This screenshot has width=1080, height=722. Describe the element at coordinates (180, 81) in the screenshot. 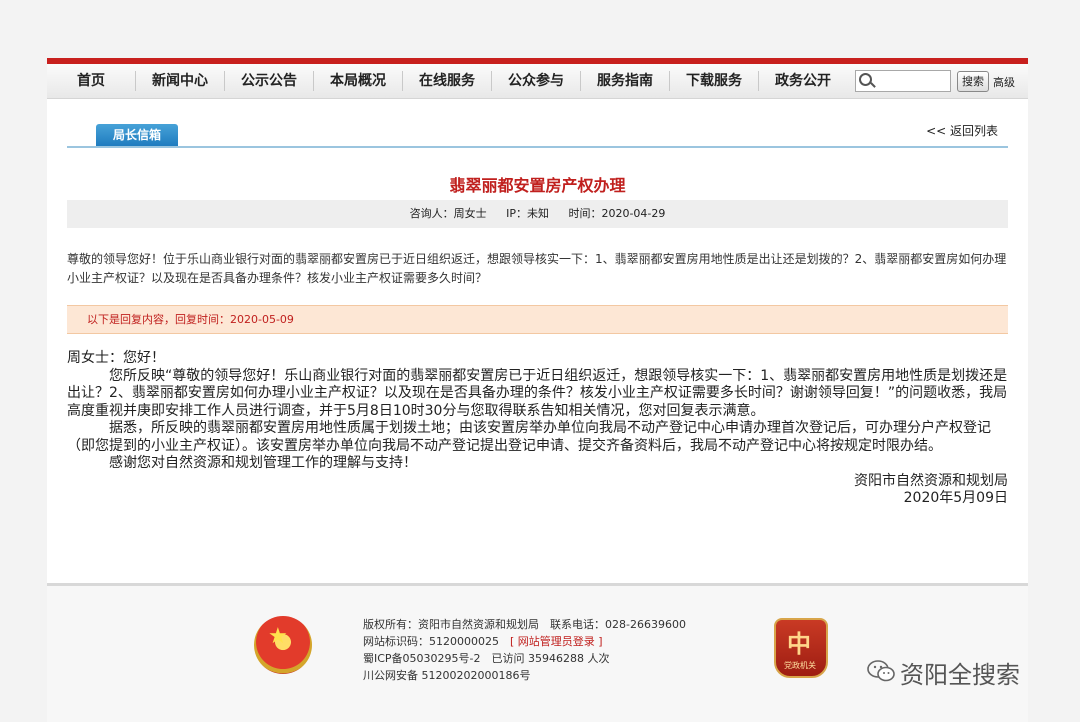

I see `nav-item-news: 新闻中心` at that location.